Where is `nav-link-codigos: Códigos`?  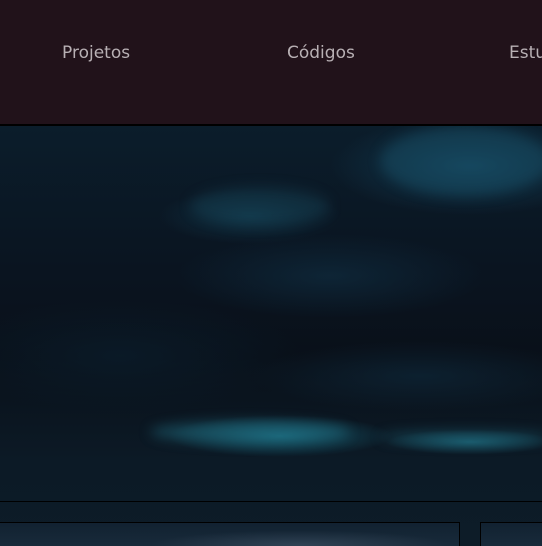
nav-link-codigos: Códigos is located at coordinates (321, 53).